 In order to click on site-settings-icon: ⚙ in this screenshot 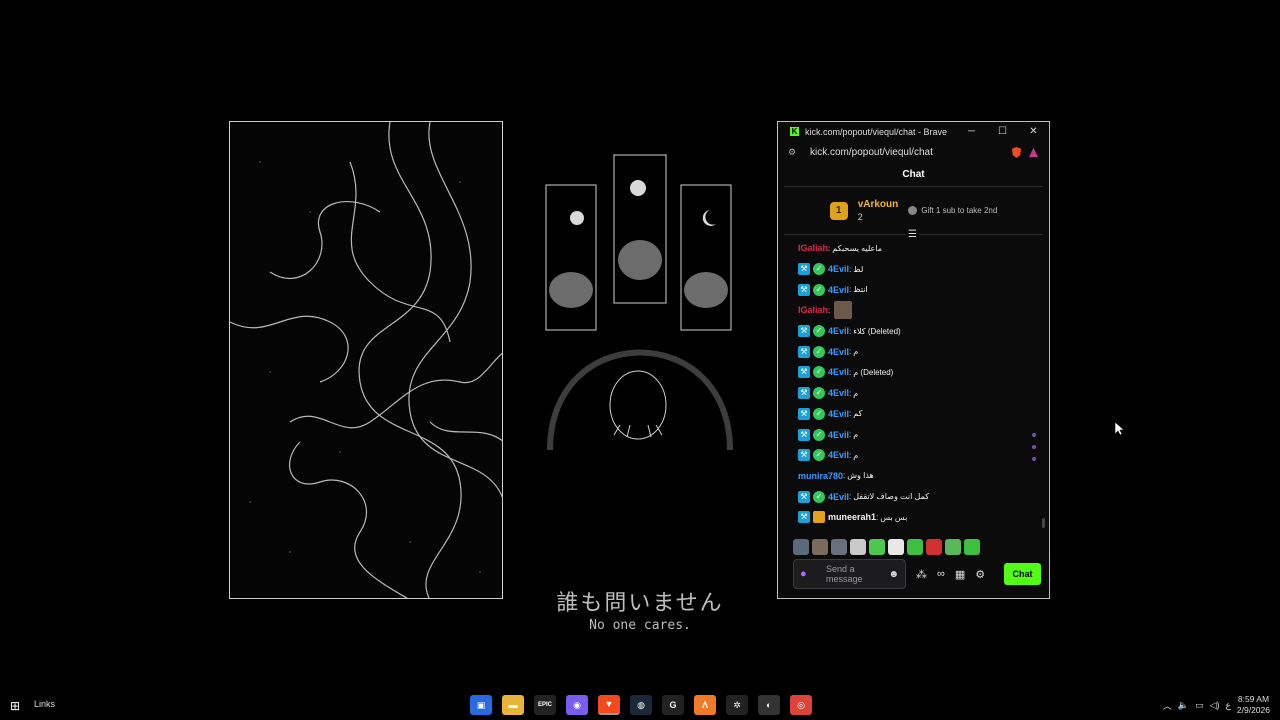, I will do `click(794, 152)`.